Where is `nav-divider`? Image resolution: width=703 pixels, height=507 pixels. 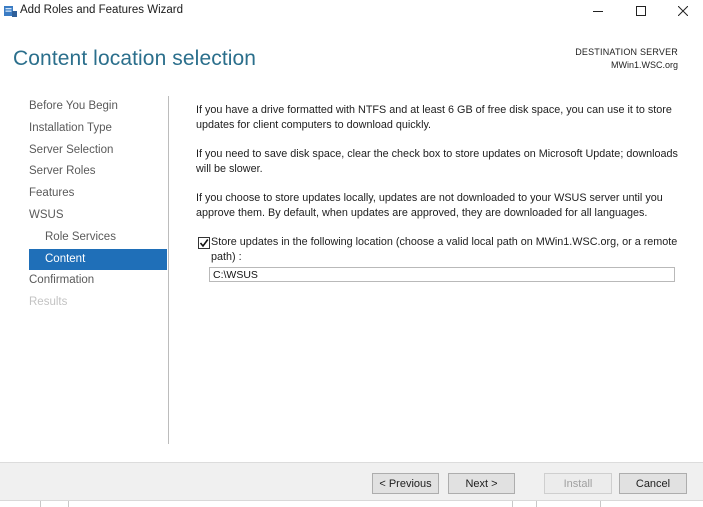
nav-divider is located at coordinates (168, 270).